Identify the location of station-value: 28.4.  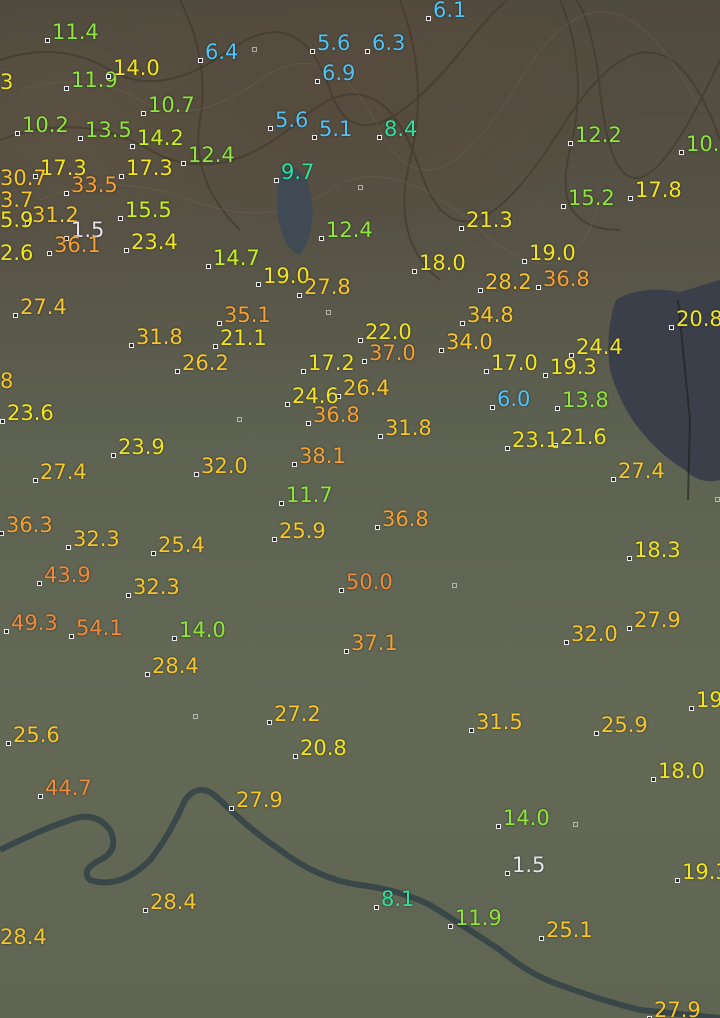
(173, 902).